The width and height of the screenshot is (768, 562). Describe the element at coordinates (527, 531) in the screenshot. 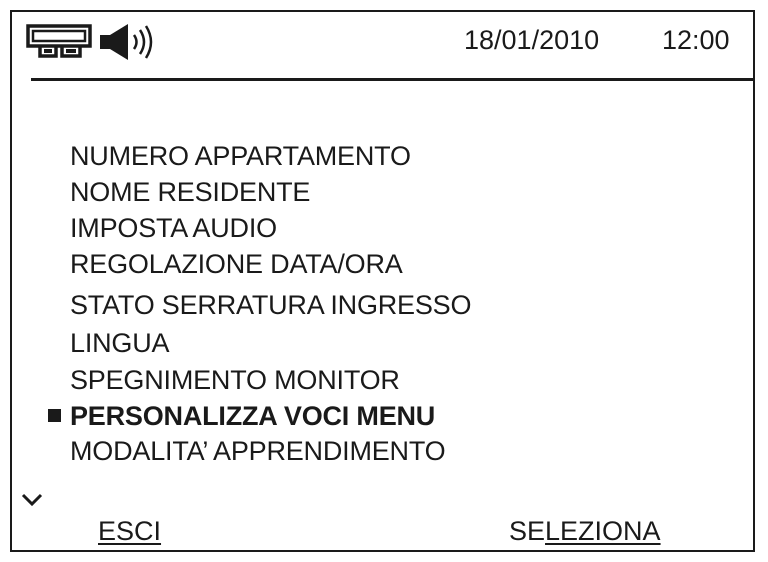

I see `seleziona-label-start: SE` at that location.